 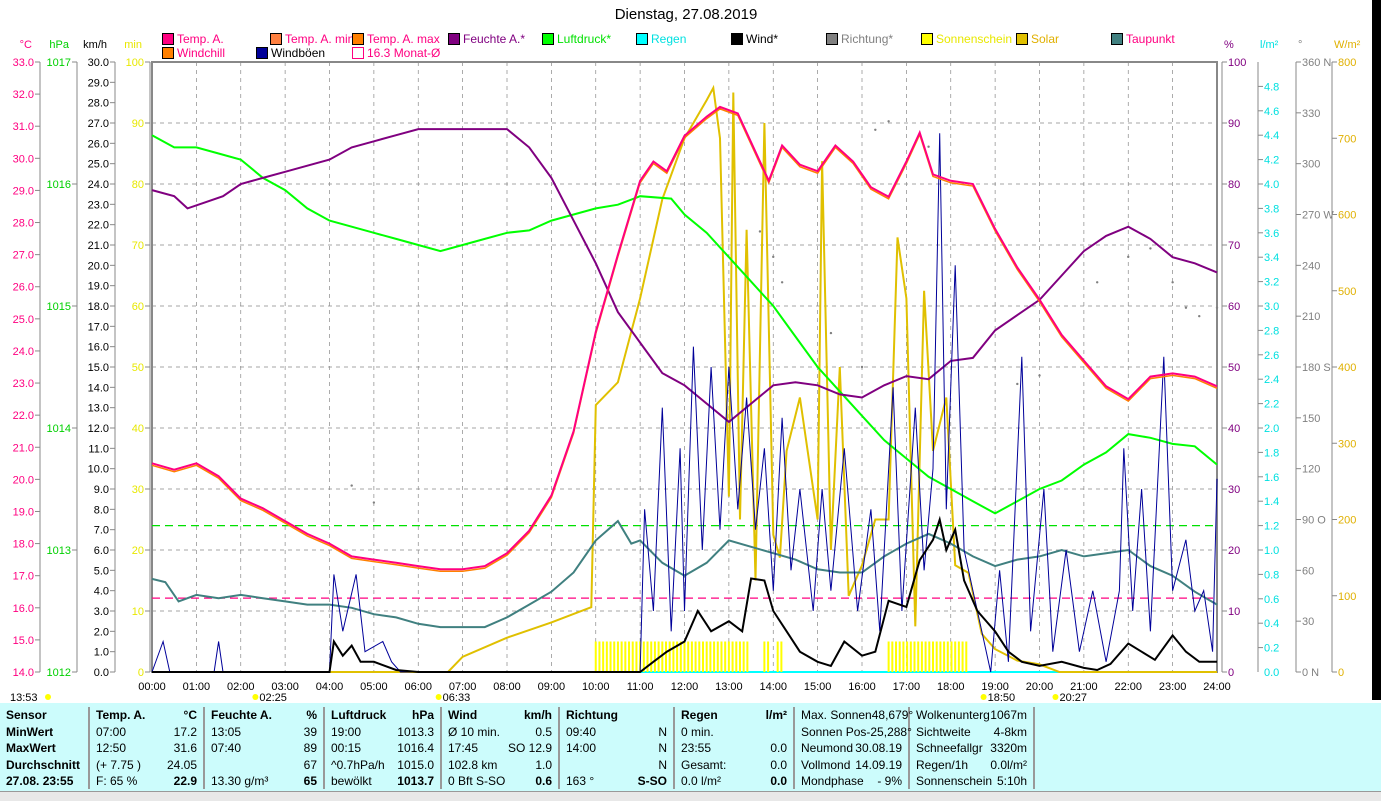 I want to click on table-cell: 1067m, so click(x=1008, y=715).